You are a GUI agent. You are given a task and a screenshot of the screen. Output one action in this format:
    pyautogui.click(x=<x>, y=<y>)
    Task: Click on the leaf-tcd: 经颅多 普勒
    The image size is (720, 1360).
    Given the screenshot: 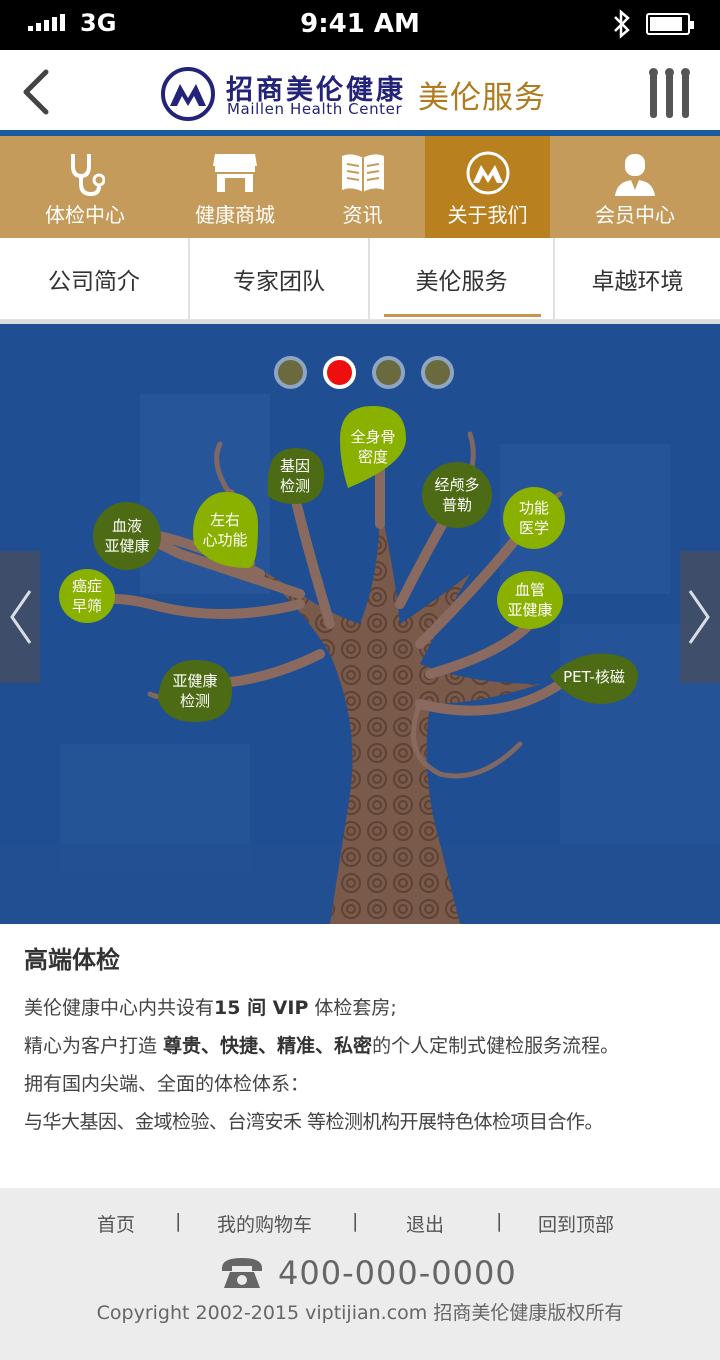 What is the action you would take?
    pyautogui.click(x=457, y=495)
    